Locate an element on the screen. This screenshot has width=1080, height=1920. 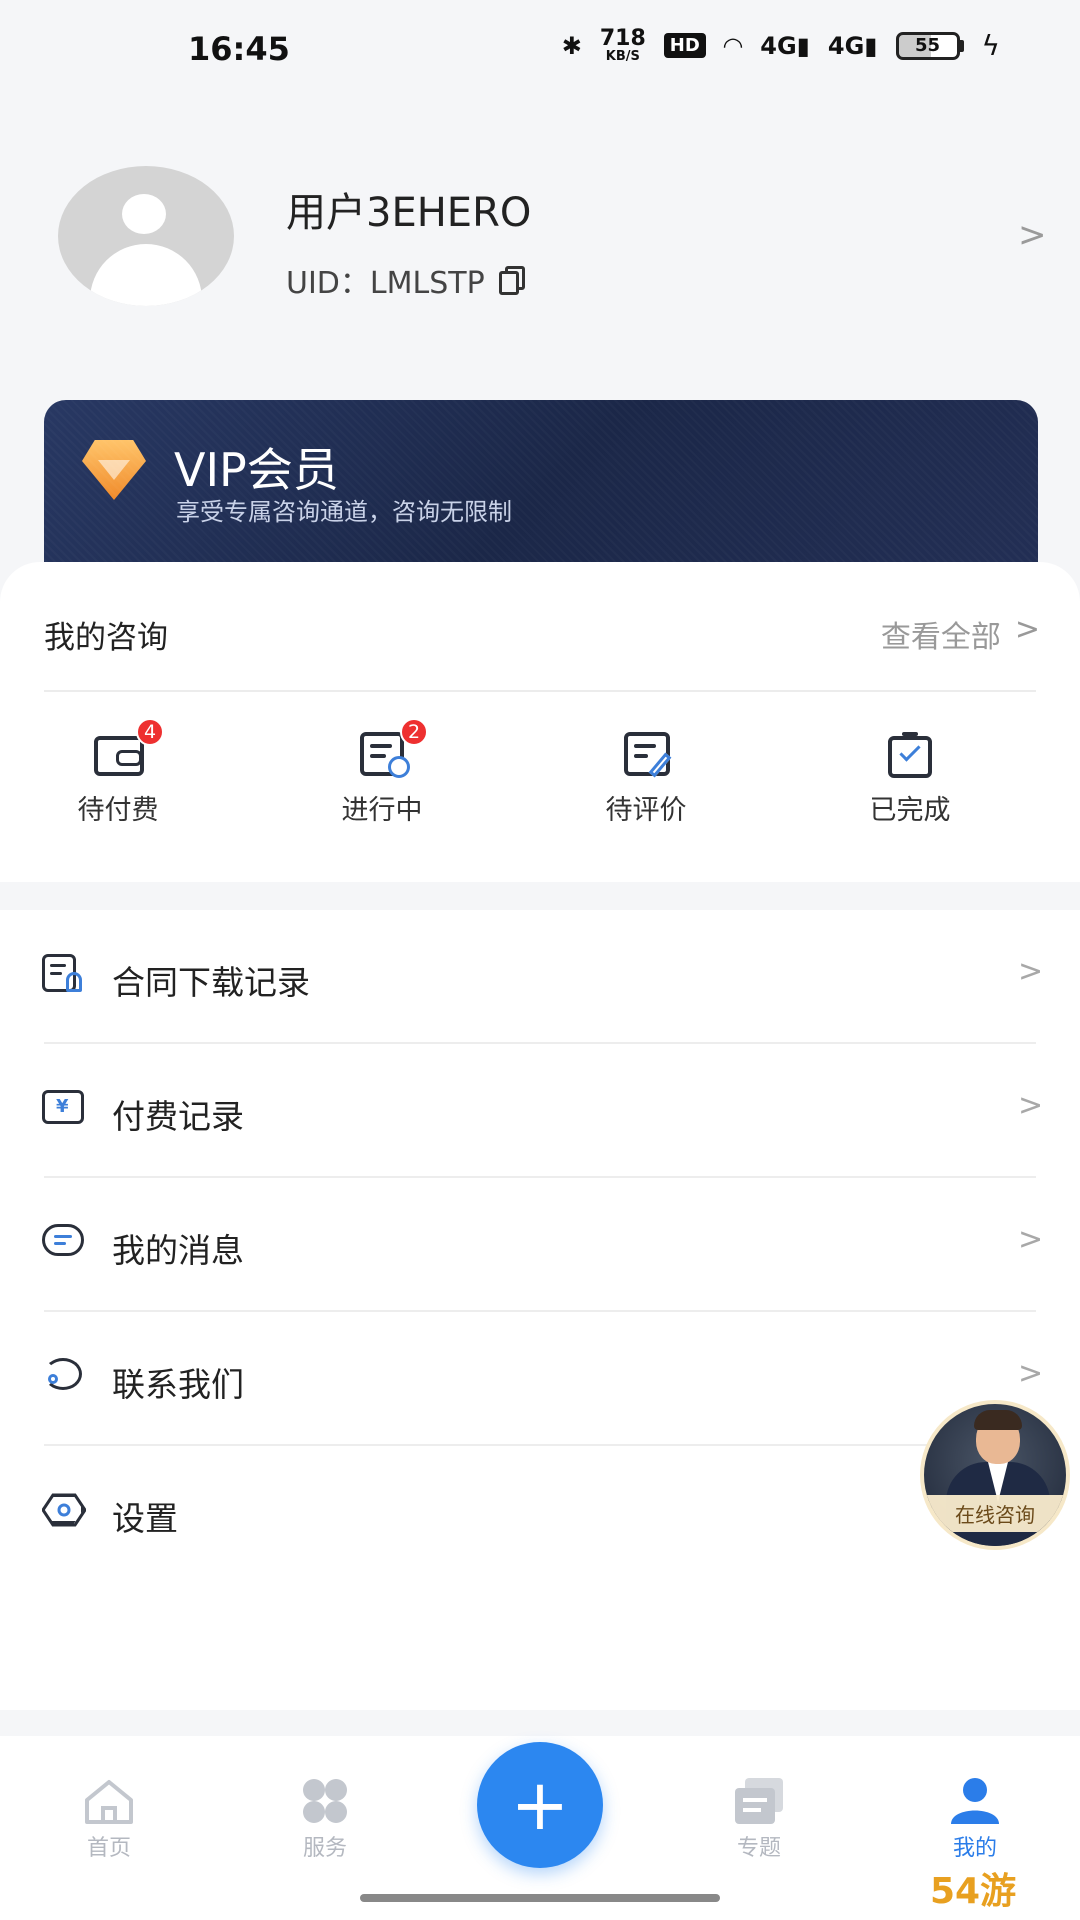
watermark-logo: 54游 is located at coordinates (973, 1891).